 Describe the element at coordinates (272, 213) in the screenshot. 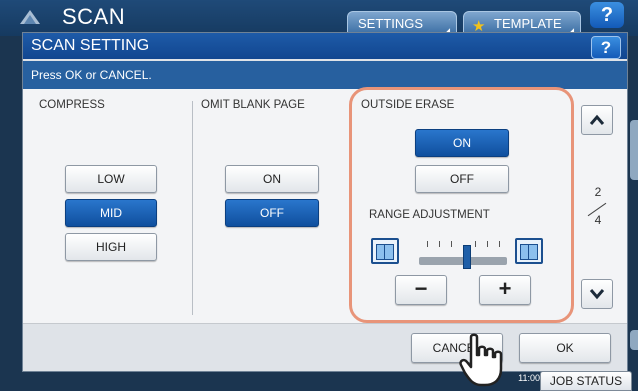

I see `omit-blank-off-button: OFF` at that location.